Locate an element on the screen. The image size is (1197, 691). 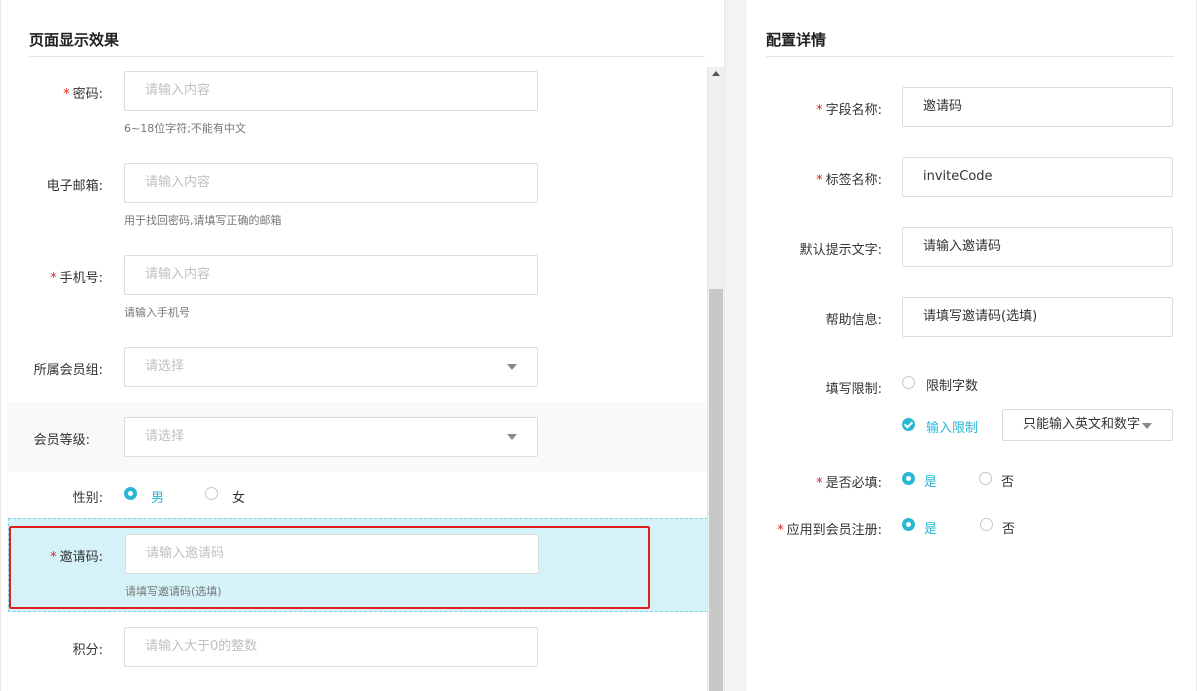
password-help: 6~18位字符;不能有中文 is located at coordinates (185, 128).